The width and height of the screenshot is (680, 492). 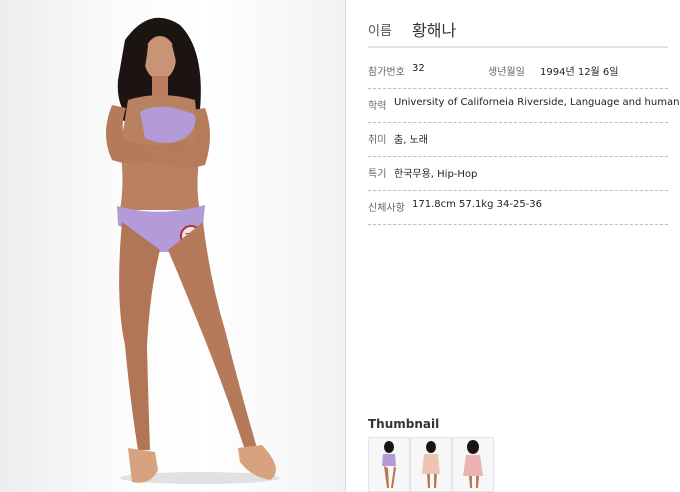 What do you see at coordinates (377, 140) in the screenshot?
I see `hobby-label: 취미` at bounding box center [377, 140].